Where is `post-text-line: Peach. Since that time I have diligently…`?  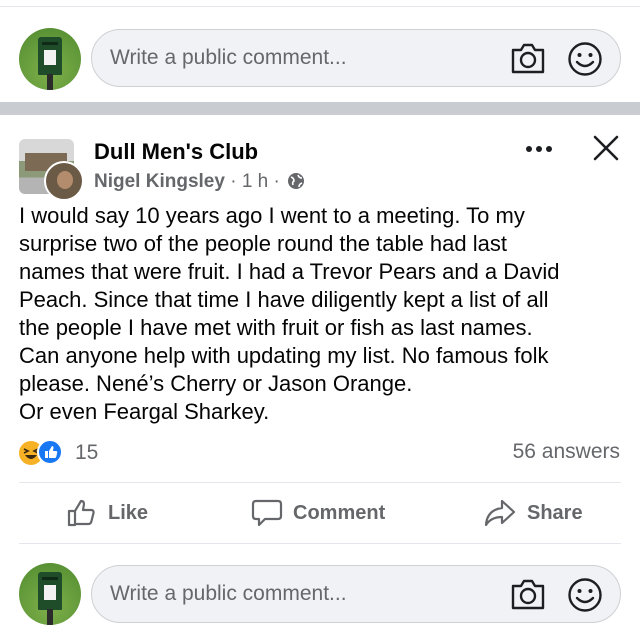 post-text-line: Peach. Since that time I have diligently… is located at coordinates (284, 299).